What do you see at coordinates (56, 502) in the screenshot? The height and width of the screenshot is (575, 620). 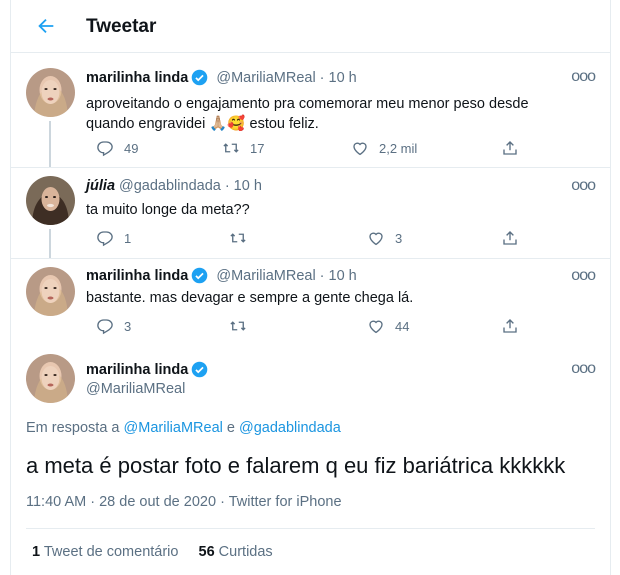 I see `tweet-time: 11:40 AM` at bounding box center [56, 502].